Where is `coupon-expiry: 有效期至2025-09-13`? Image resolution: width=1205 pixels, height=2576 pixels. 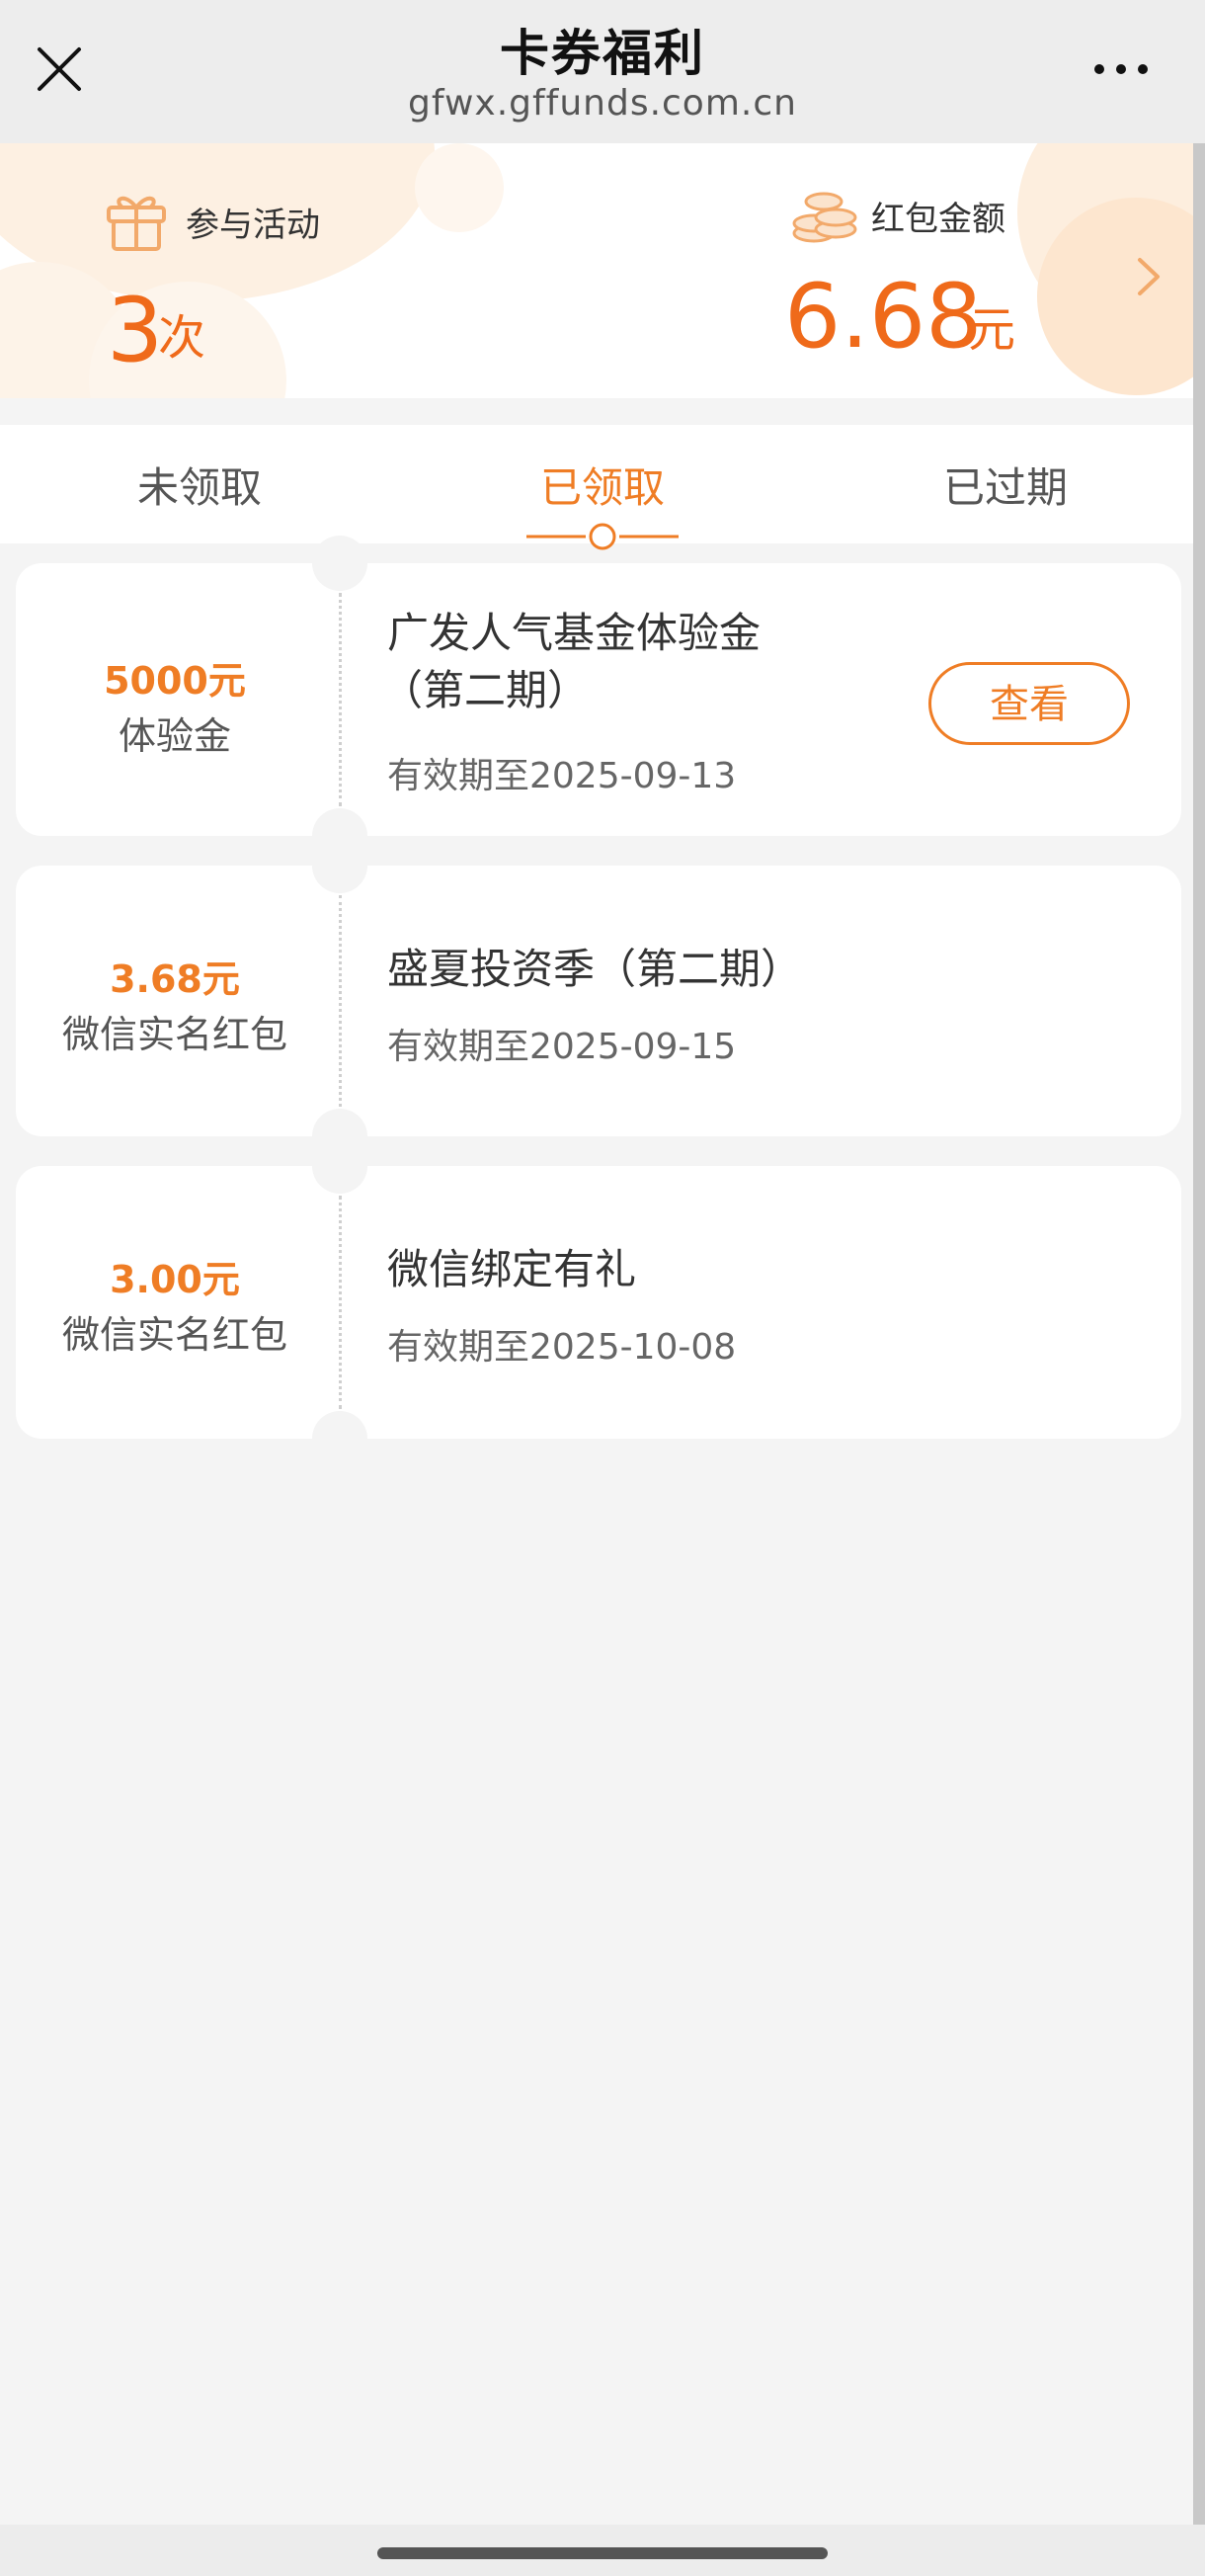
coupon-expiry: 有效期至2025-09-13 is located at coordinates (562, 776).